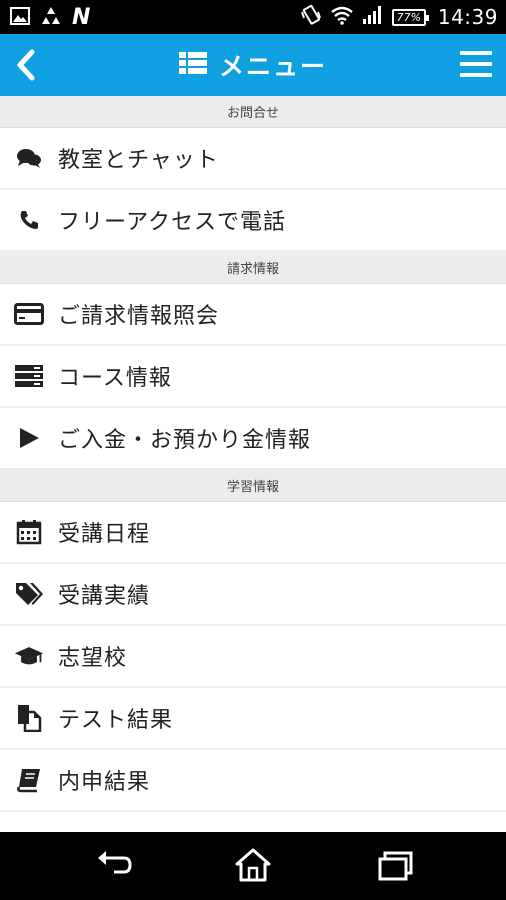 Image resolution: width=506 pixels, height=900 pixels. What do you see at coordinates (29, 220) in the screenshot?
I see `phone-icon` at bounding box center [29, 220].